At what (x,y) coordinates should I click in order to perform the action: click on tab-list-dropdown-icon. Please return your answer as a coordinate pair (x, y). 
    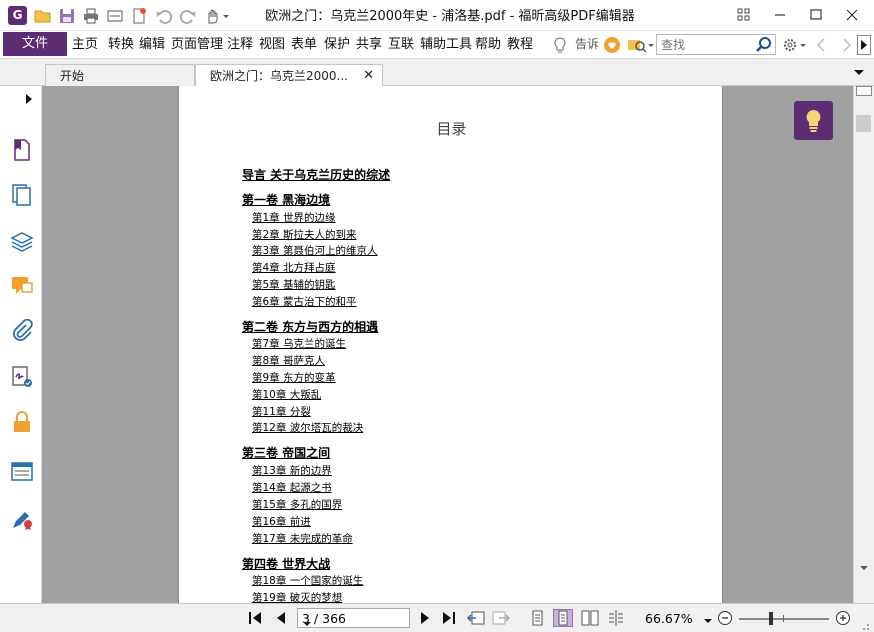
    Looking at the image, I should click on (859, 73).